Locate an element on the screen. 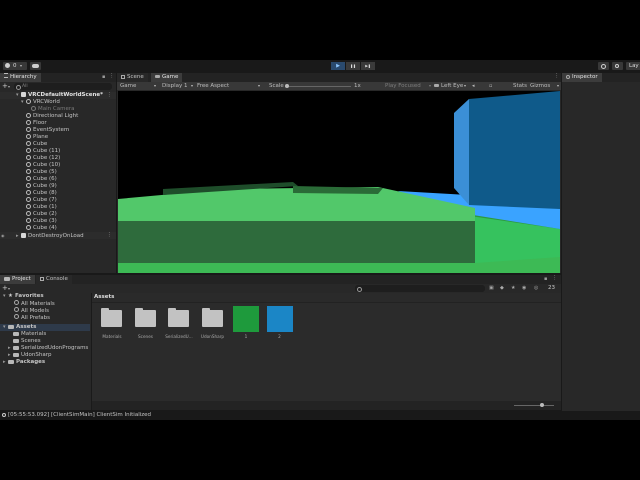 This screenshot has width=640, height=480. play-focused-dropdown: Play Focused ▾ is located at coordinates (408, 86).